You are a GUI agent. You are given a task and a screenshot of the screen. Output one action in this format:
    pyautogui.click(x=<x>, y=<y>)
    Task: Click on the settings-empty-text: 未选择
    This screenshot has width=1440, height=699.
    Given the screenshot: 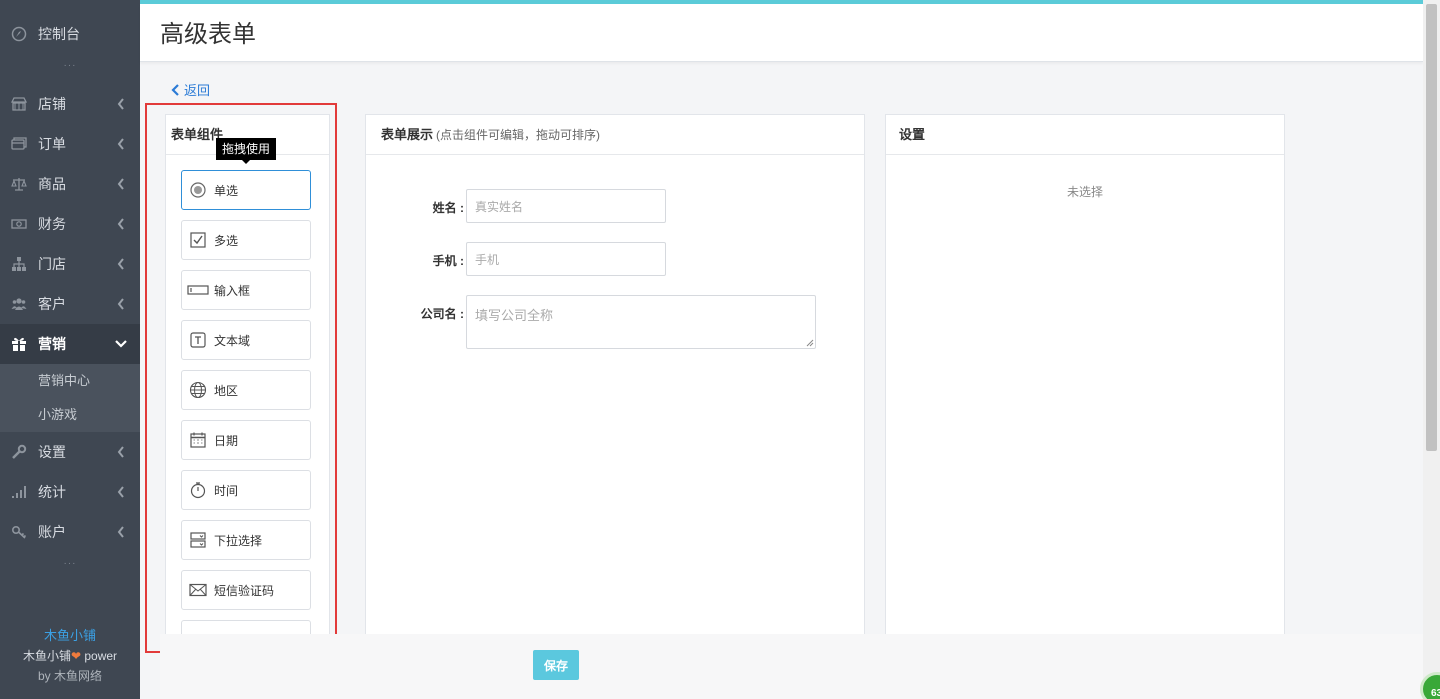 What is the action you would take?
    pyautogui.click(x=1084, y=192)
    